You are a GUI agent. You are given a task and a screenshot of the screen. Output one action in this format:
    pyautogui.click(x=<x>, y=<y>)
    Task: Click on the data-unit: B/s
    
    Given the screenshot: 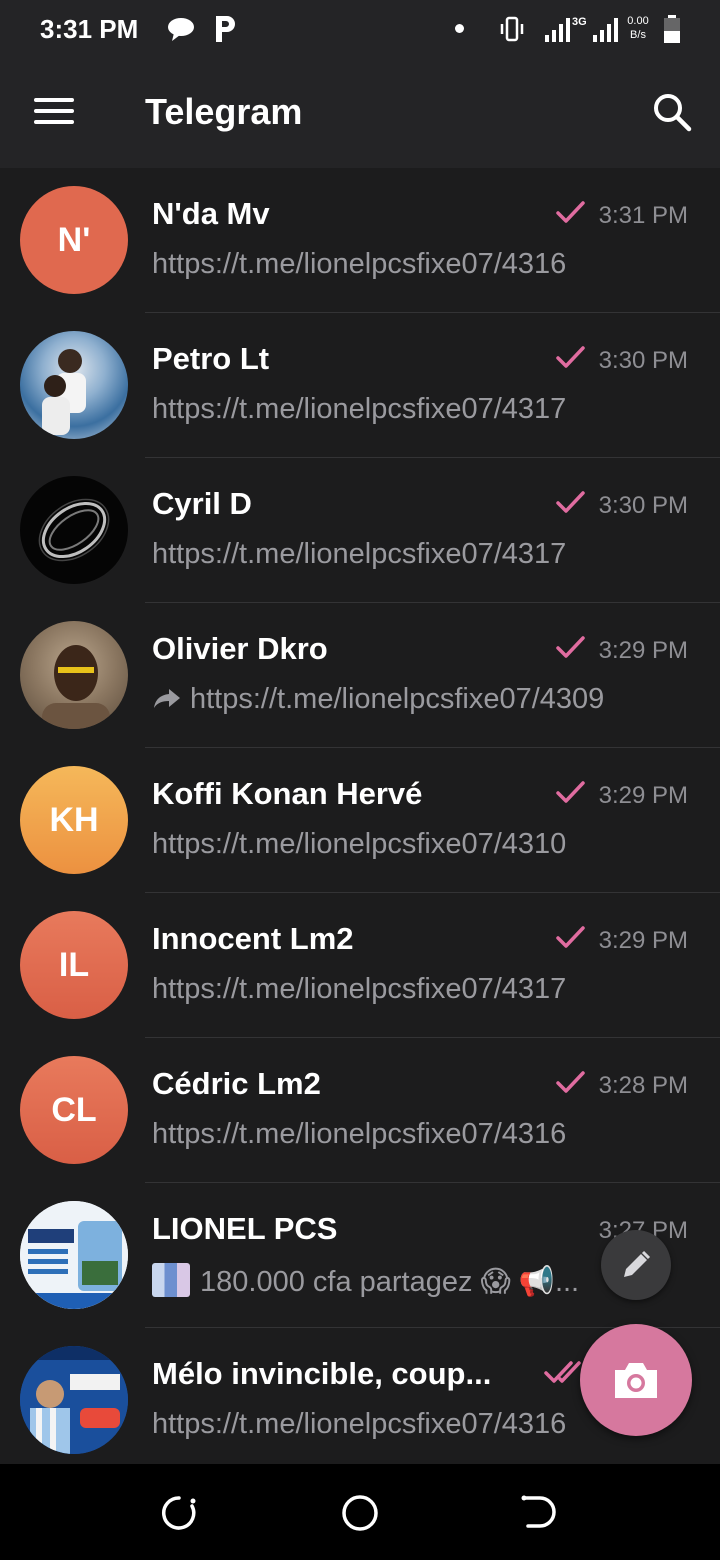 What is the action you would take?
    pyautogui.click(x=638, y=35)
    